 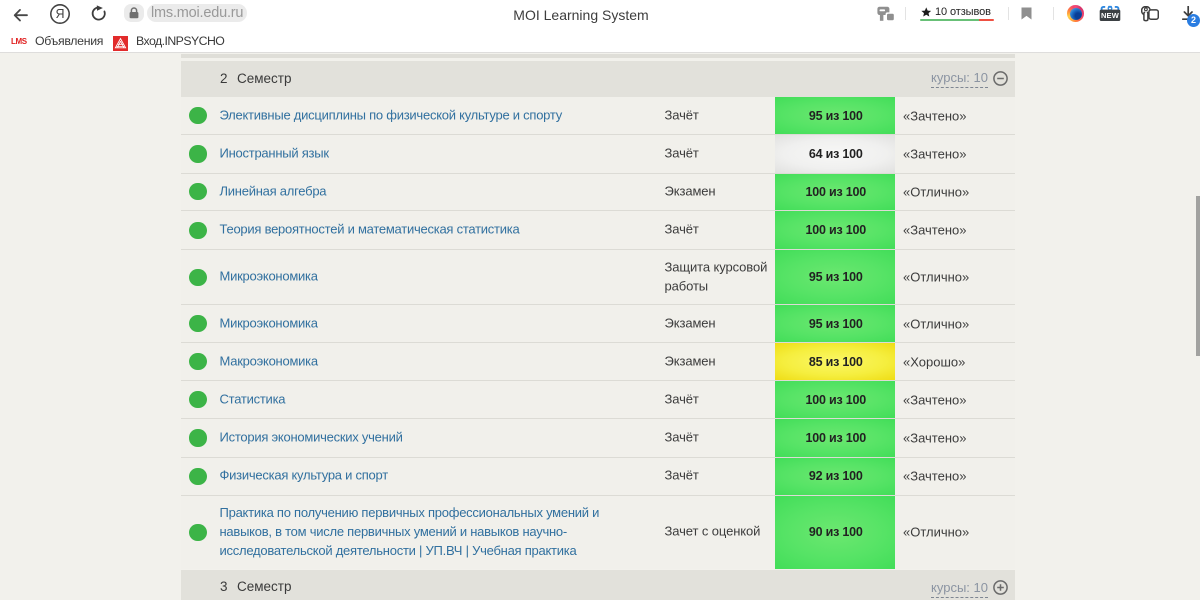 What do you see at coordinates (59, 14) in the screenshot?
I see `svg-text: Я` at bounding box center [59, 14].